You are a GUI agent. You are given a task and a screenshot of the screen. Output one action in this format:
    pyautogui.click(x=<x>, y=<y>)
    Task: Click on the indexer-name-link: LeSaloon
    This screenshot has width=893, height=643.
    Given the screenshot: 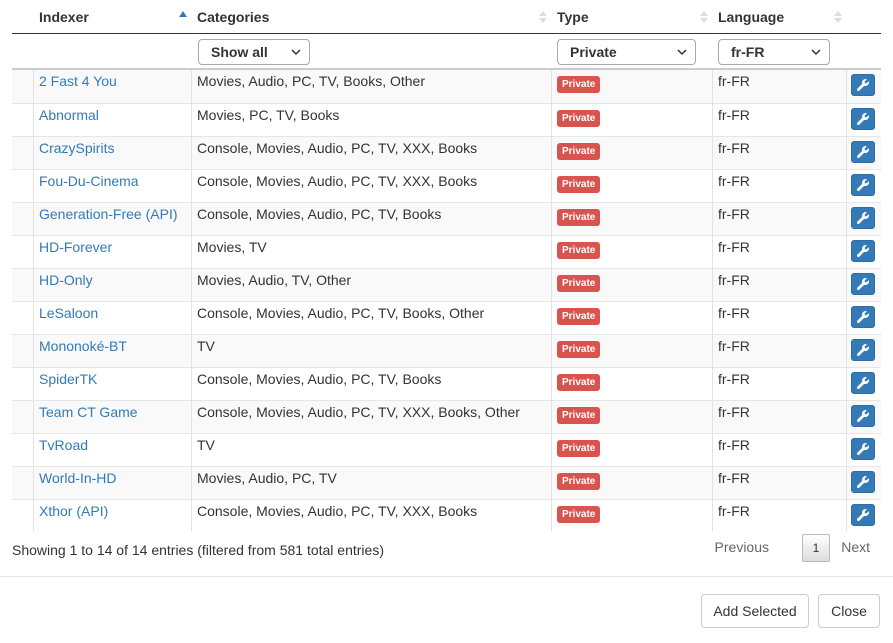 What is the action you would take?
    pyautogui.click(x=68, y=313)
    